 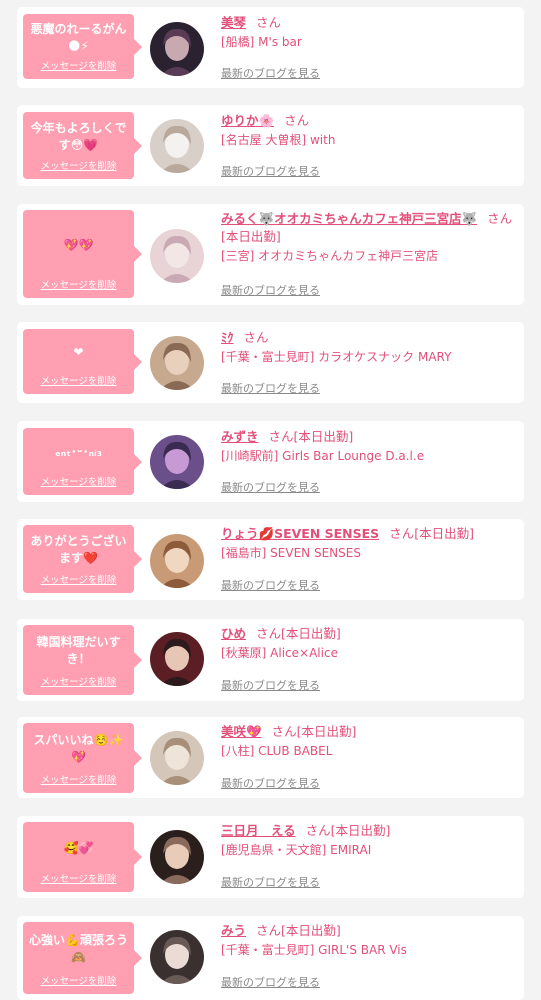 I want to click on shop-name: [福島市] SEVEN SENSES, so click(x=291, y=553).